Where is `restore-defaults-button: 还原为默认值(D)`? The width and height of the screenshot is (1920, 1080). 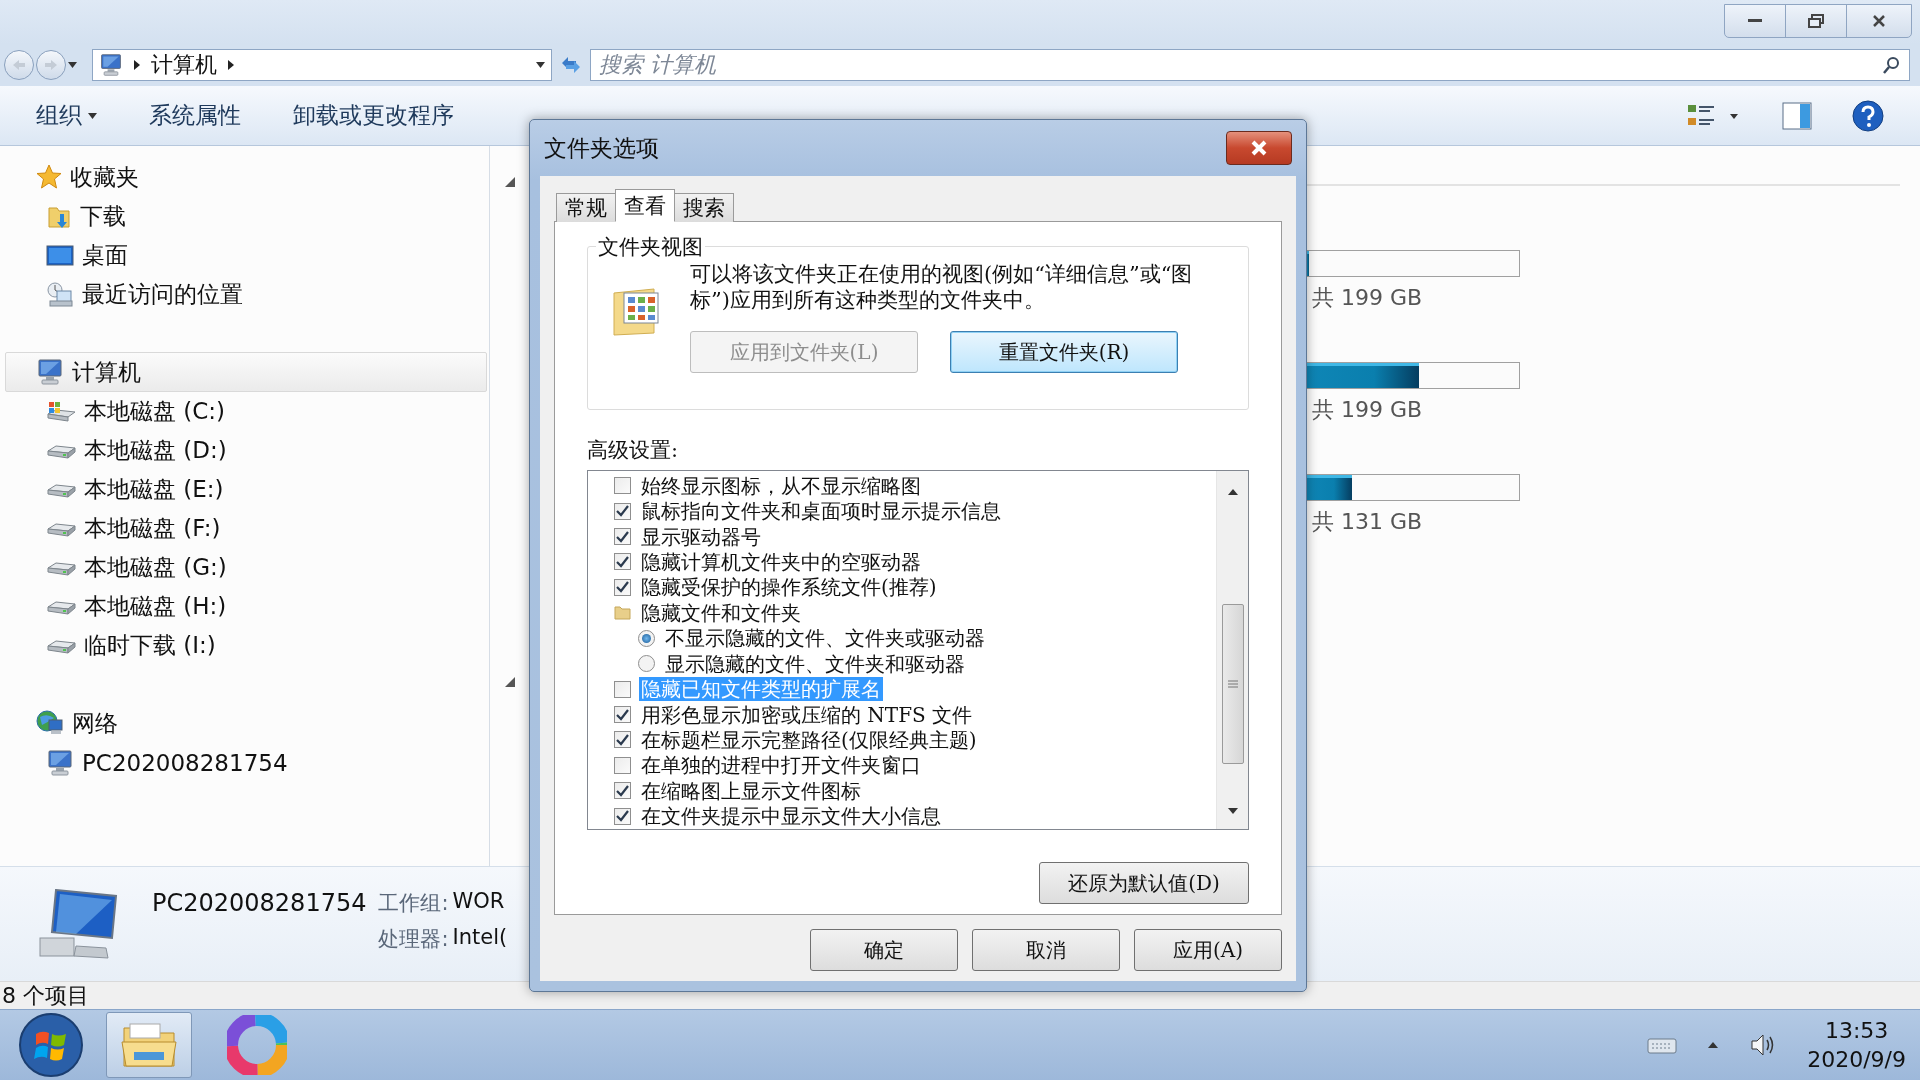
restore-defaults-button: 还原为默认值(D) is located at coordinates (1144, 883).